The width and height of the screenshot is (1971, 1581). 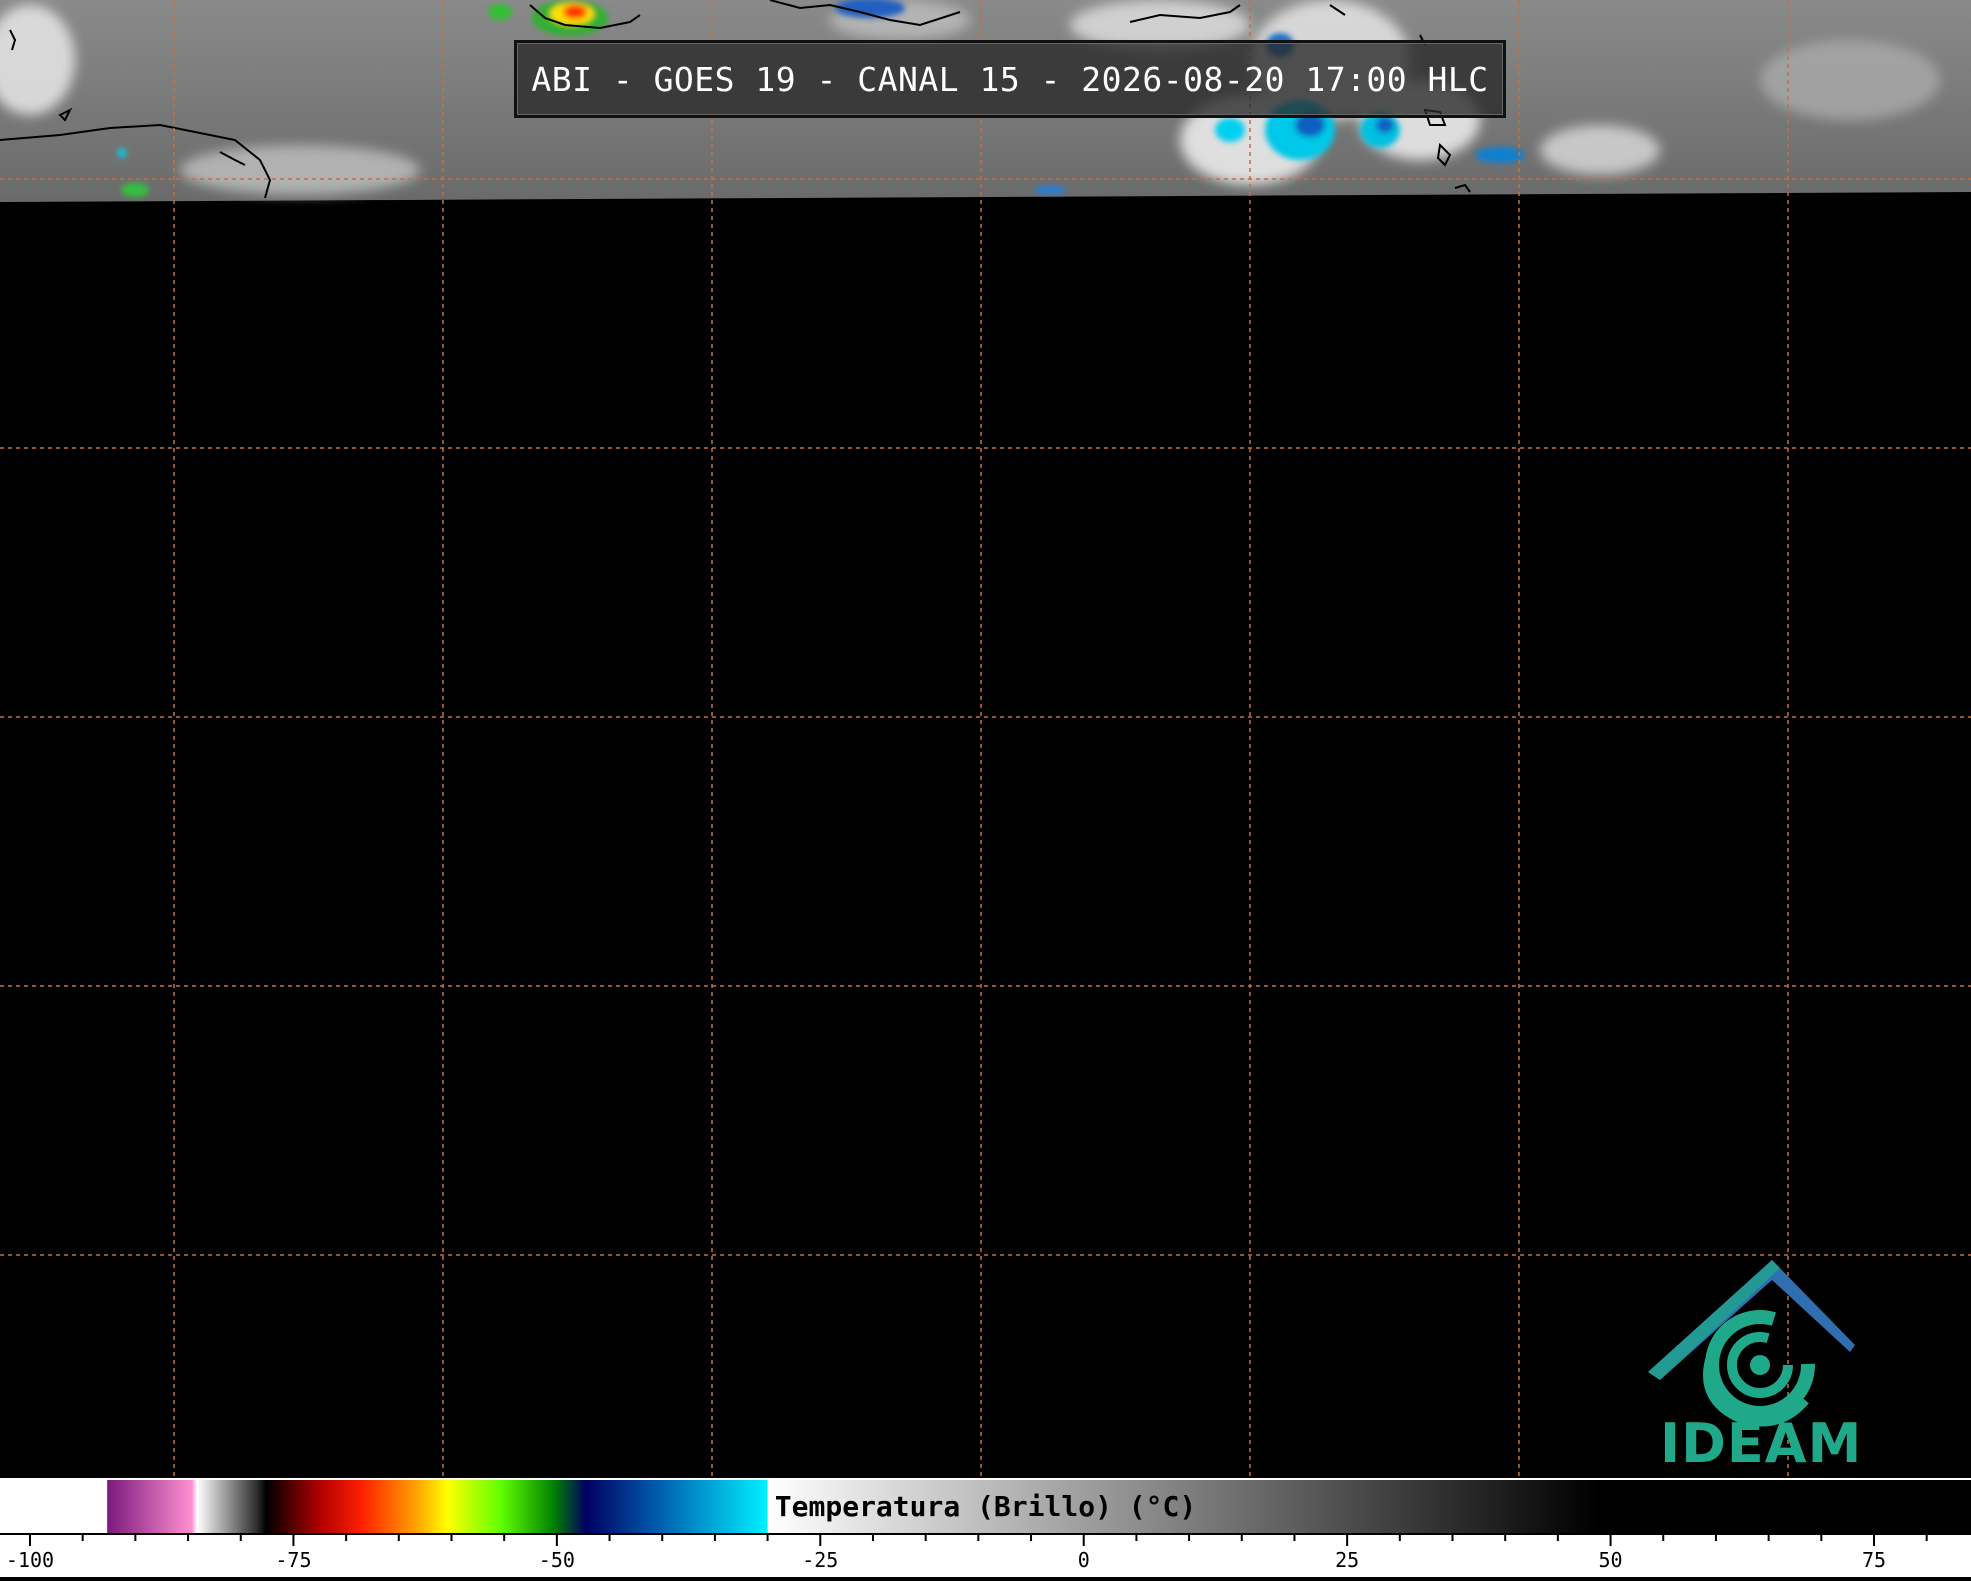 What do you see at coordinates (1761, 1443) in the screenshot?
I see `ideam-logo-text: IDEAM` at bounding box center [1761, 1443].